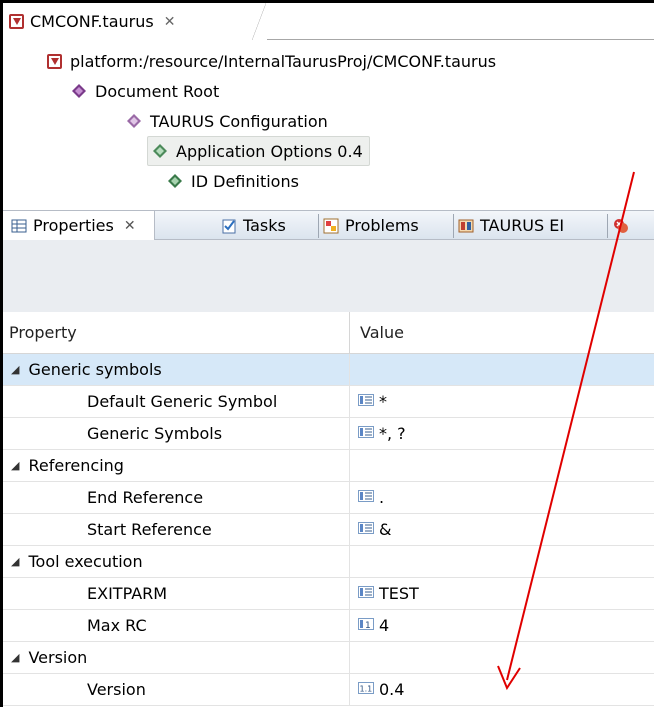 Image resolution: width=654 pixels, height=707 pixels. I want to click on tab-tasks: Tasks, so click(253, 225).